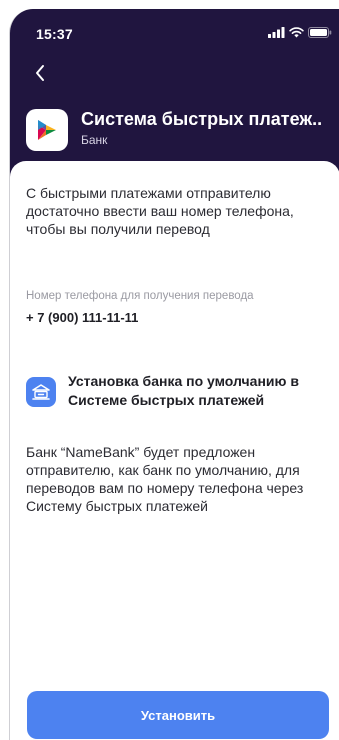 Image resolution: width=339 pixels, height=740 pixels. I want to click on bank-icon-container, so click(41, 392).